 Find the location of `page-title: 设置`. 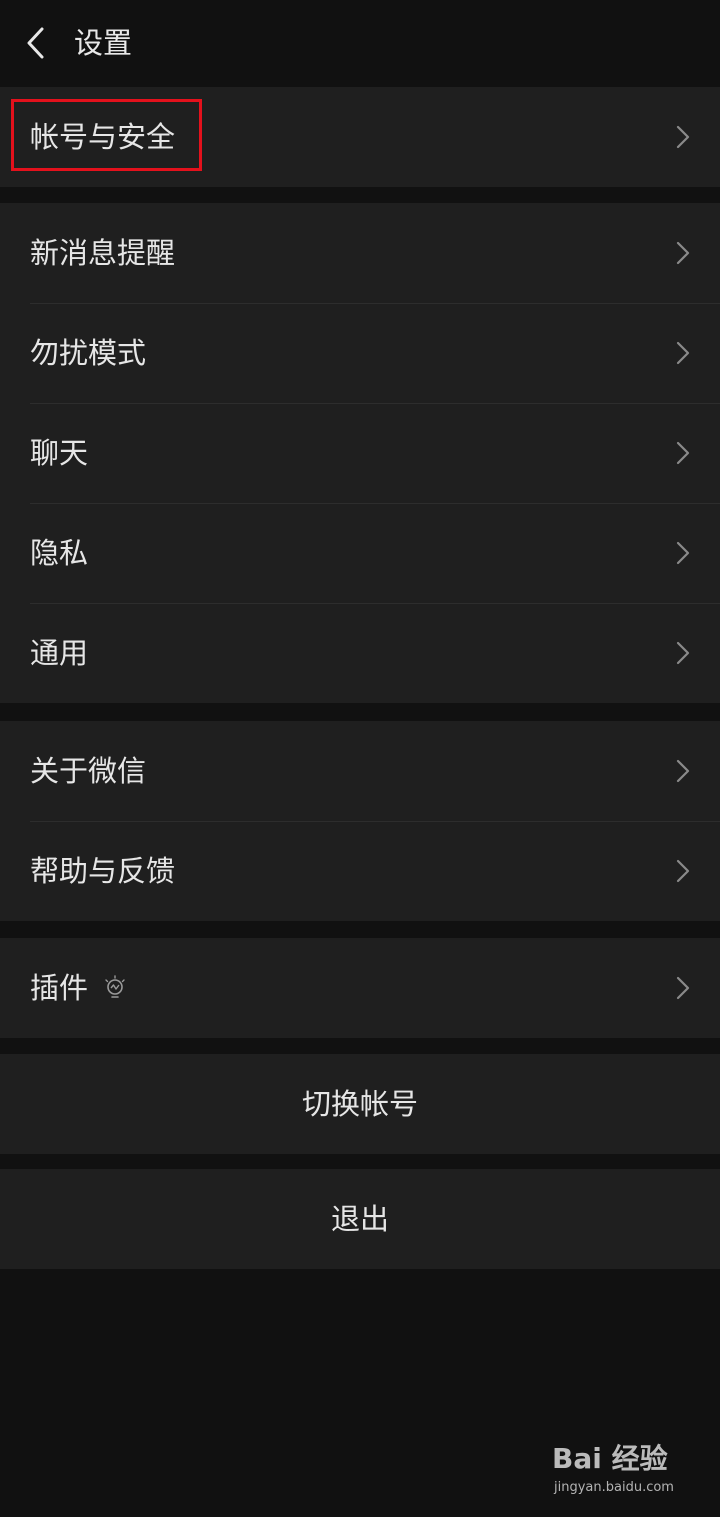

page-title: 设置 is located at coordinates (103, 43).